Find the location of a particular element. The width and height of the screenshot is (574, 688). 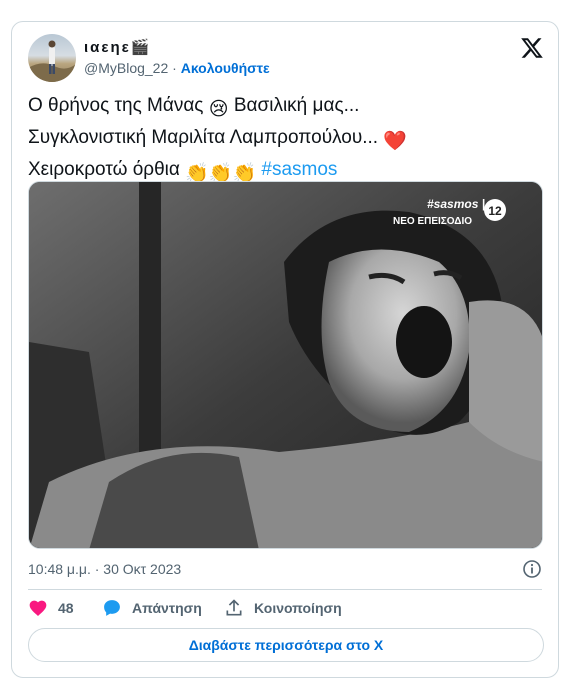

reply-button: Απάντηση is located at coordinates (152, 608).